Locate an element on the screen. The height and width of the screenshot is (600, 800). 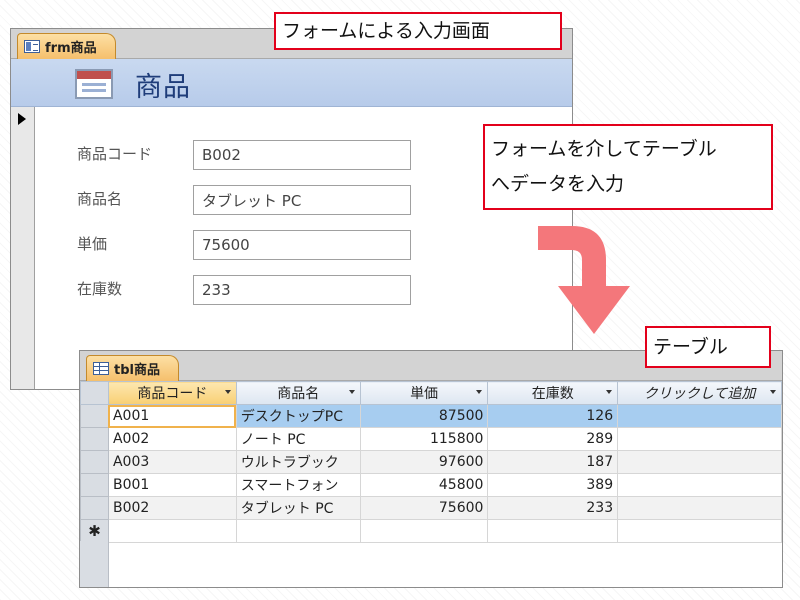
column-header-product-name: 商品名 is located at coordinates (298, 393).